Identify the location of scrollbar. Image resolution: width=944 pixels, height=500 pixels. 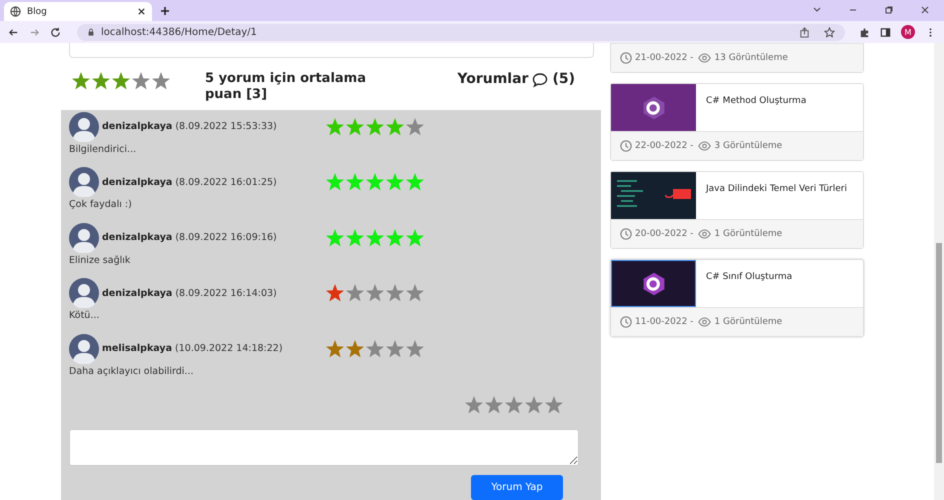
(939, 271).